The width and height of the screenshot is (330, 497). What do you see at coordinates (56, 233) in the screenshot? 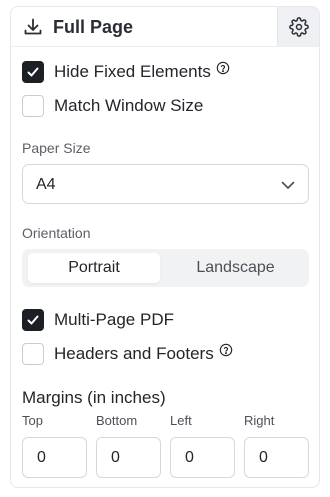
I see `orientation-label: Orientation` at bounding box center [56, 233].